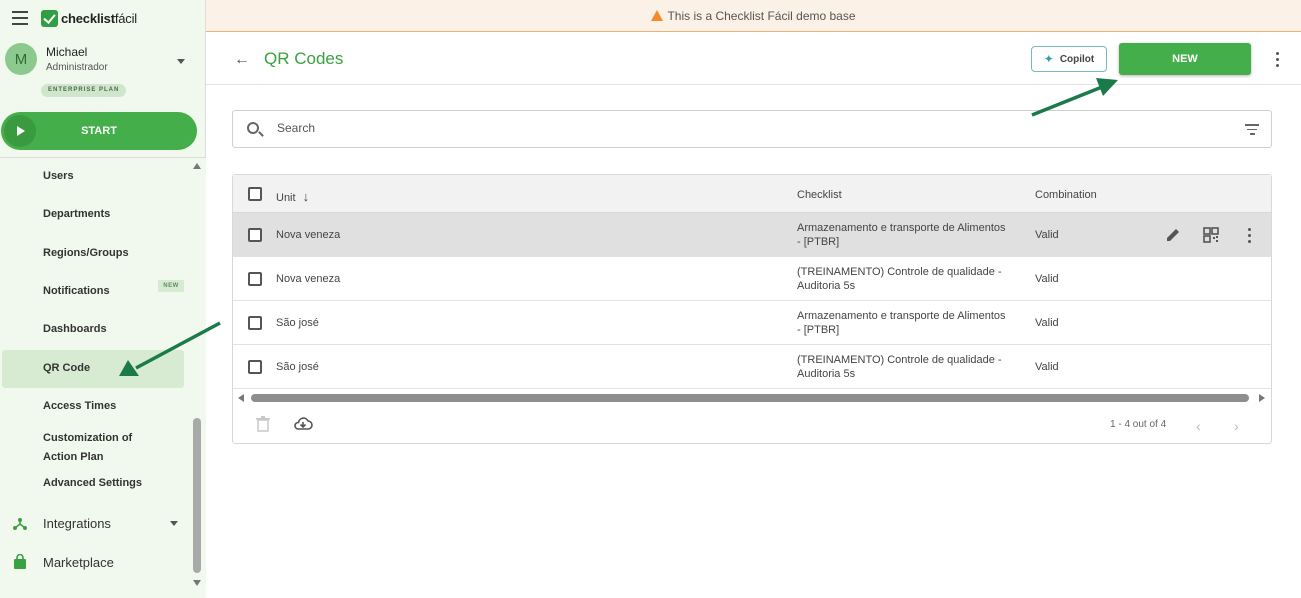  I want to click on copilot-button: ✦ Copilot, so click(1069, 59).